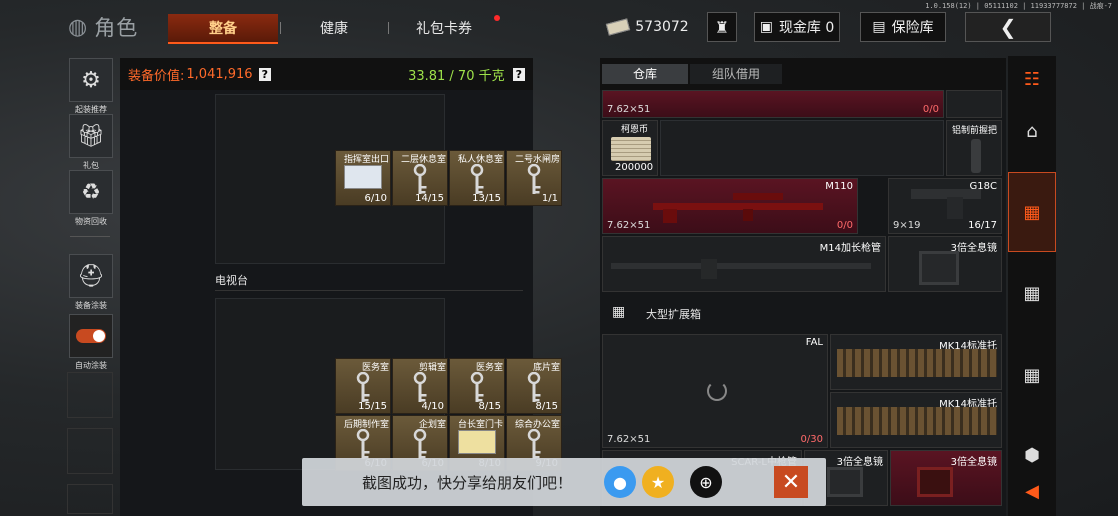  What do you see at coordinates (156, 76) in the screenshot?
I see `value-label: 装备价值:` at bounding box center [156, 76].